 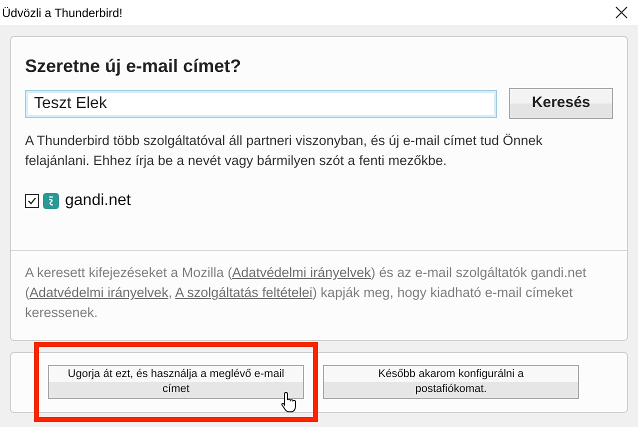 I want to click on action-button: Ugorja át ezt, és használja a meglévő e-mail címet, so click(x=176, y=382).